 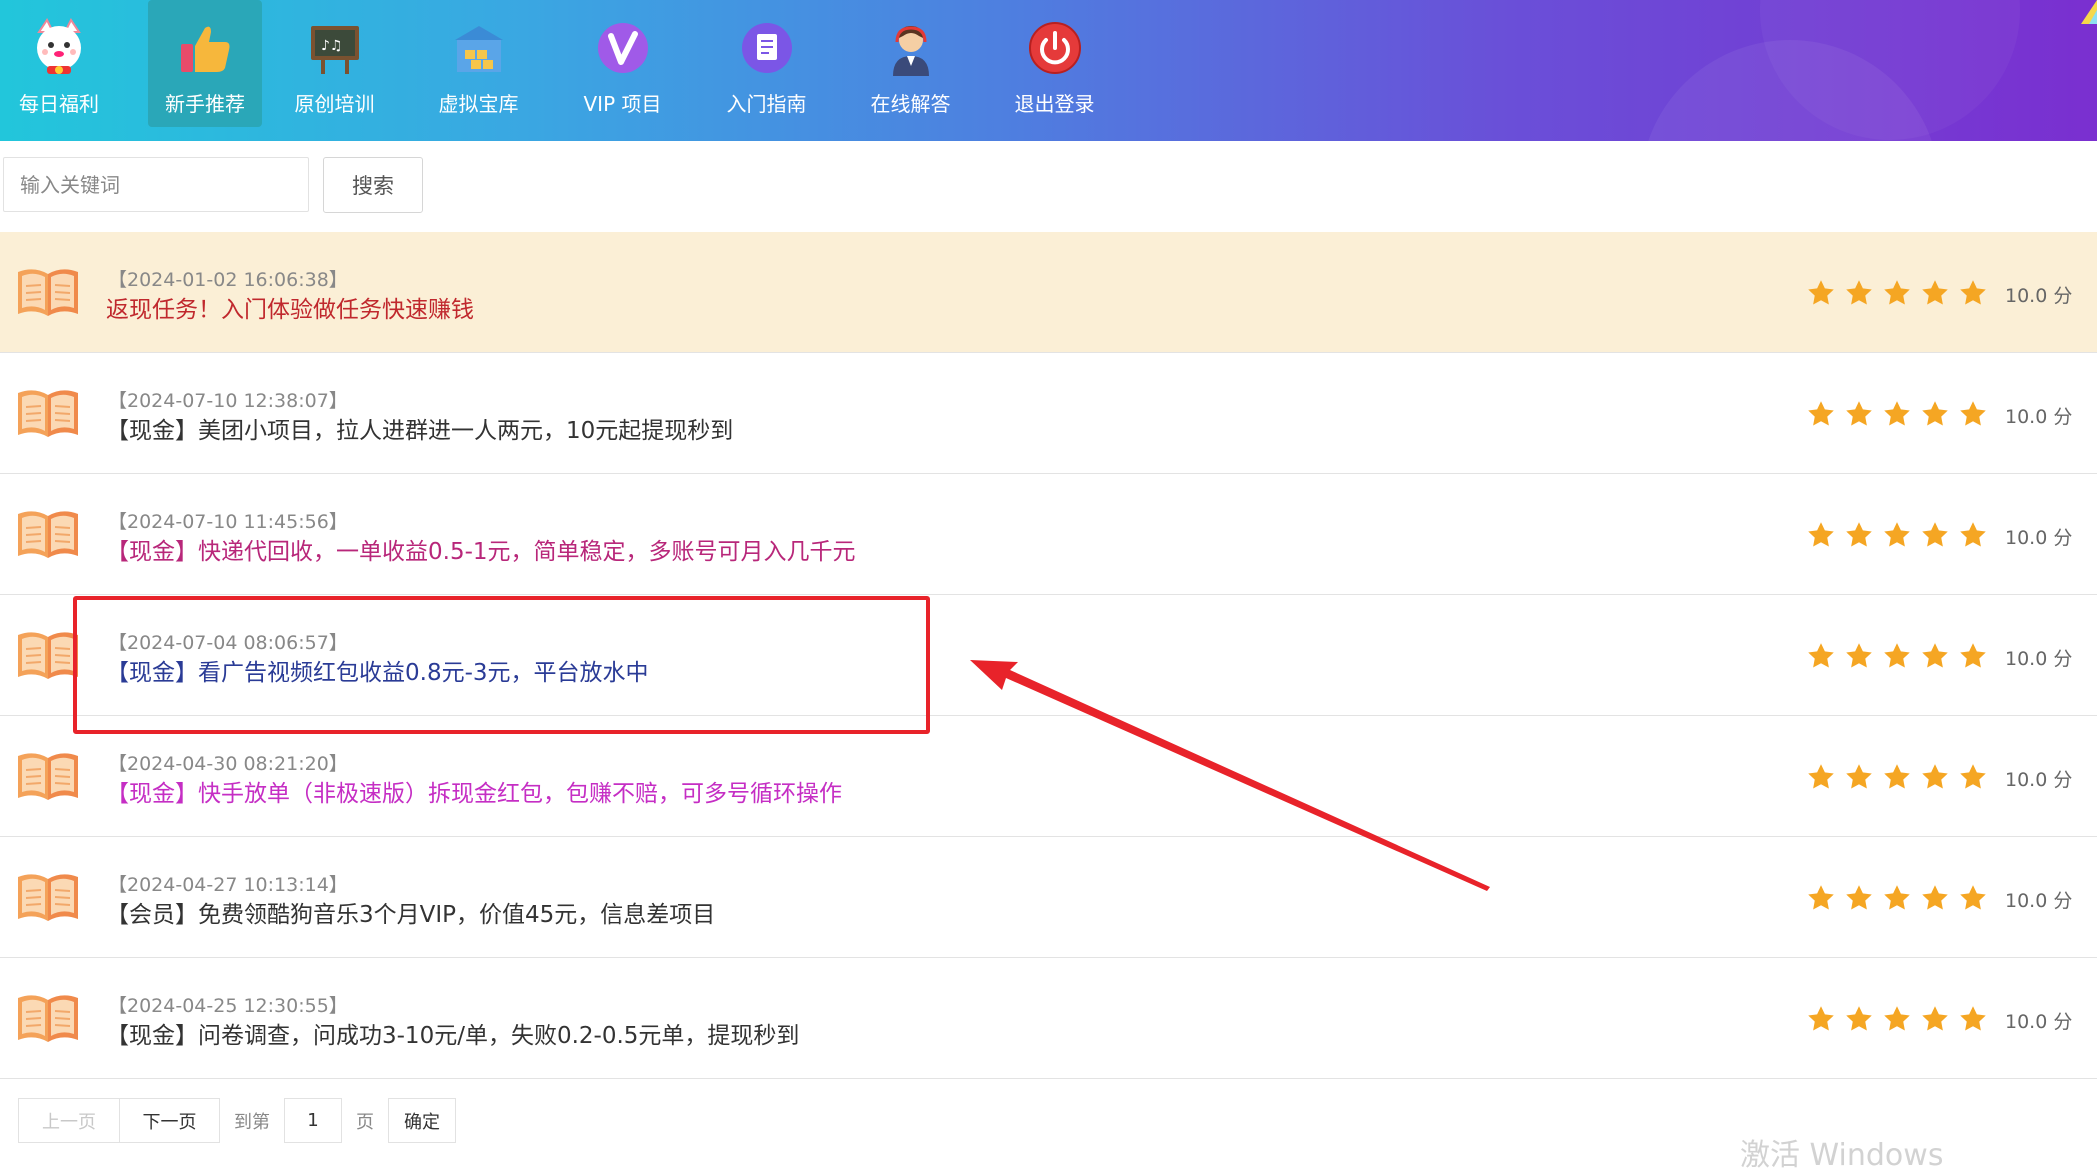 What do you see at coordinates (452, 1033) in the screenshot?
I see `item-title-link: 【现金】问卷调查，问成功3-10元/单，失败0.2-0.5元单，提现秒到` at bounding box center [452, 1033].